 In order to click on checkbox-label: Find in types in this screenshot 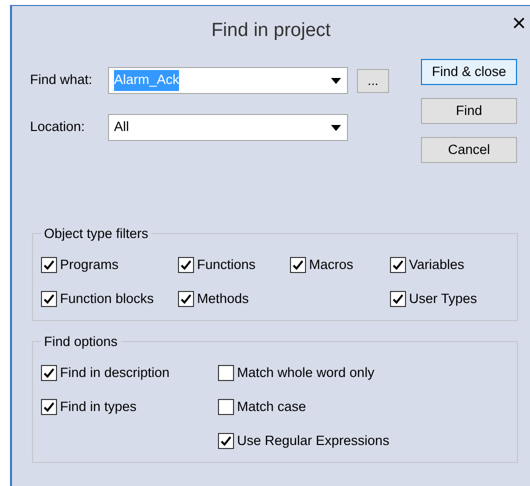, I will do `click(98, 407)`.